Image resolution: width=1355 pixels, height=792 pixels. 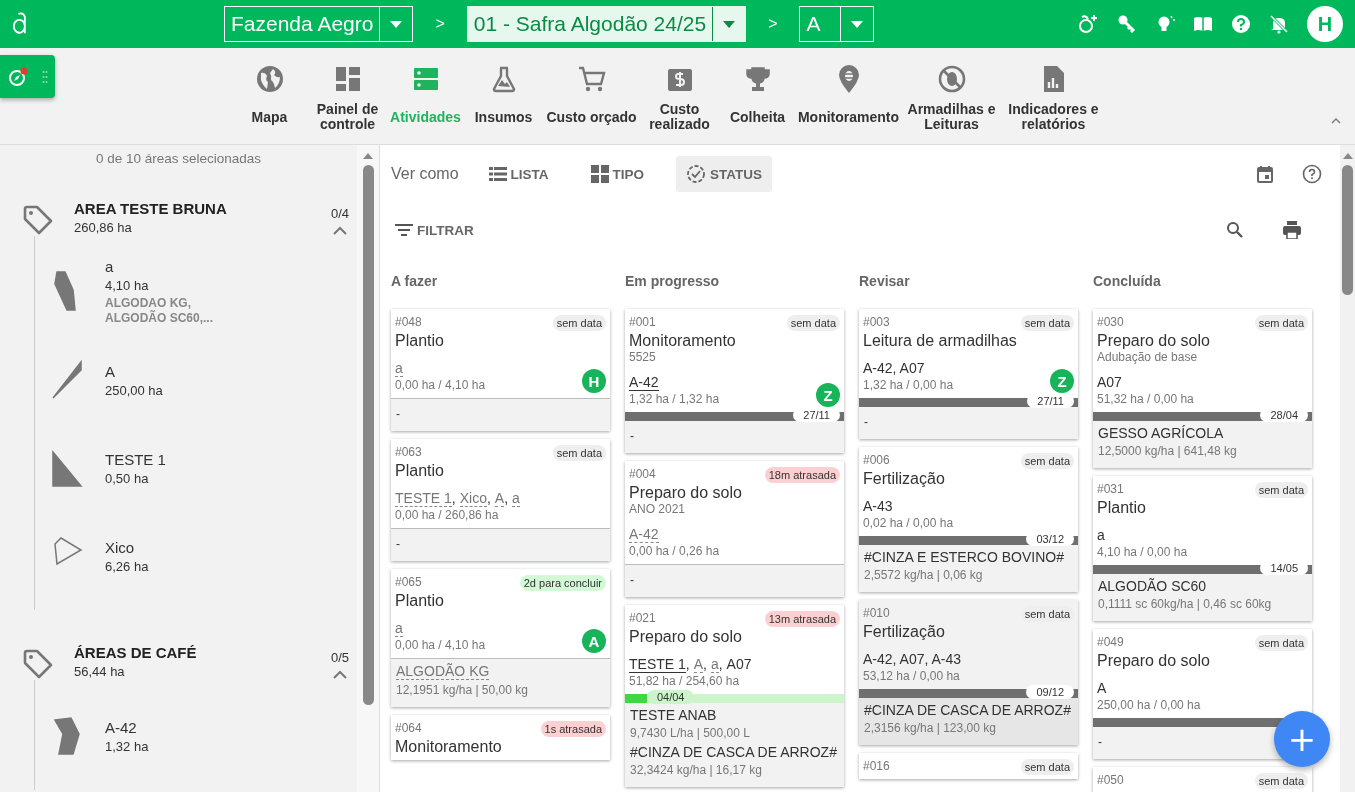 What do you see at coordinates (420, 601) in the screenshot?
I see `activity-title: Plantio` at bounding box center [420, 601].